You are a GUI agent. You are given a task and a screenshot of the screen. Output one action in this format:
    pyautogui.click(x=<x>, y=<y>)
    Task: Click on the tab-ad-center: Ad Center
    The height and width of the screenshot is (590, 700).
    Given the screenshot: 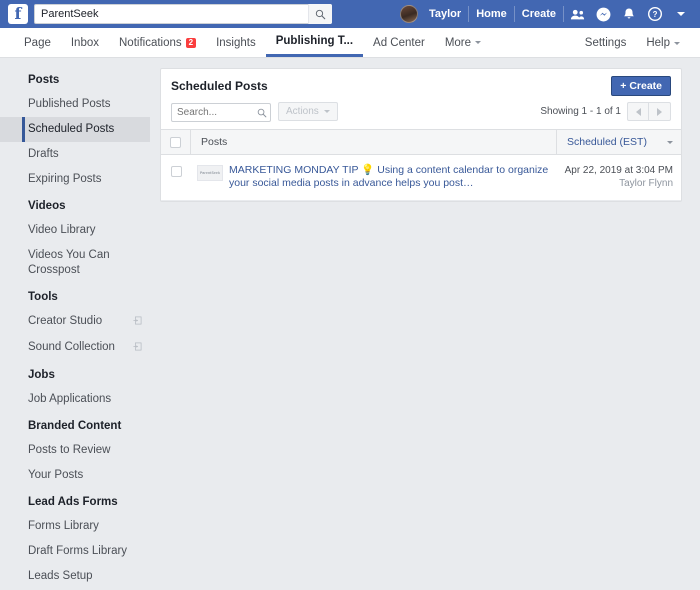 What is the action you would take?
    pyautogui.click(x=399, y=42)
    